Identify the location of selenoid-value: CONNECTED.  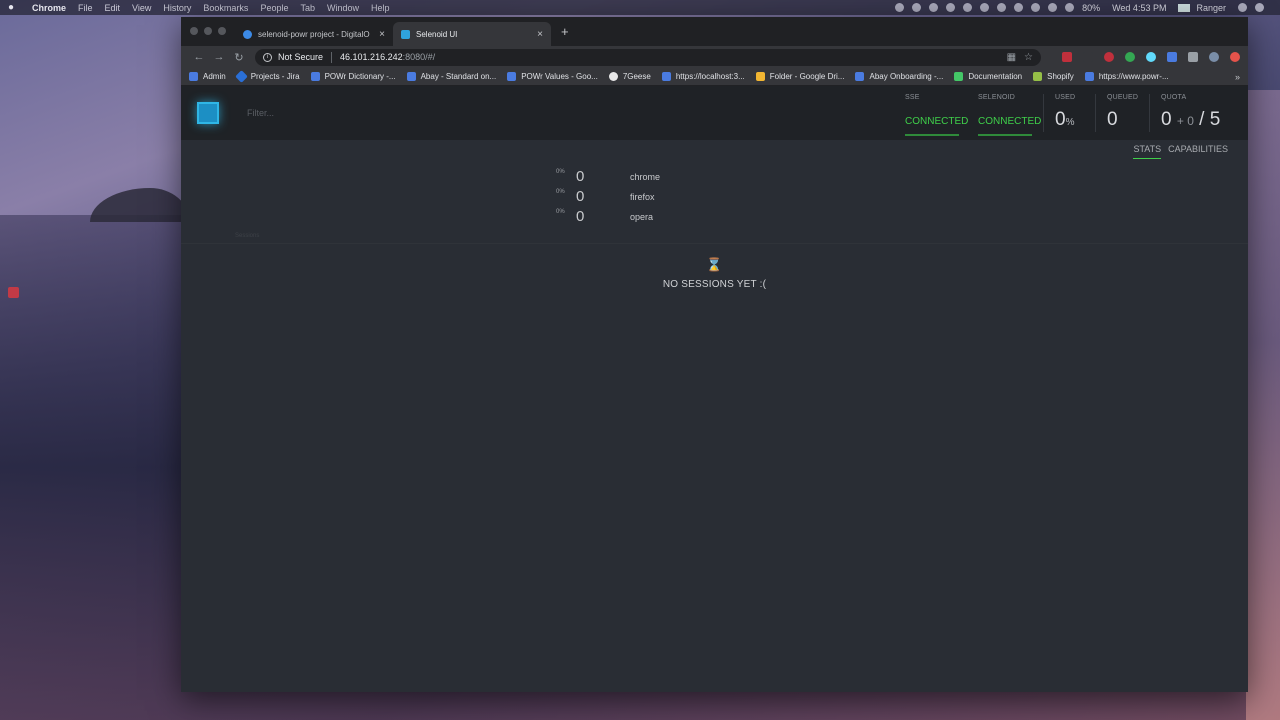
(1010, 121).